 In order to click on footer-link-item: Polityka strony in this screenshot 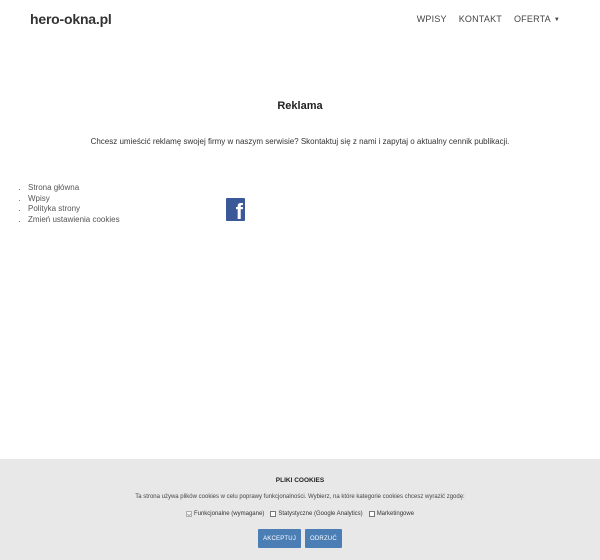, I will do `click(74, 209)`.